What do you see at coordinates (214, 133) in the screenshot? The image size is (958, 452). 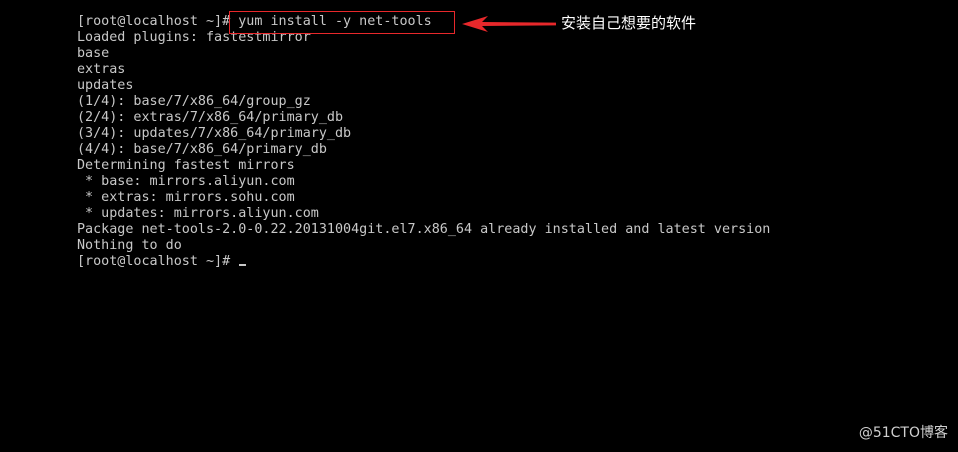 I see `terminal-line: (3/4): updates/7/x86_64/primary_db` at bounding box center [214, 133].